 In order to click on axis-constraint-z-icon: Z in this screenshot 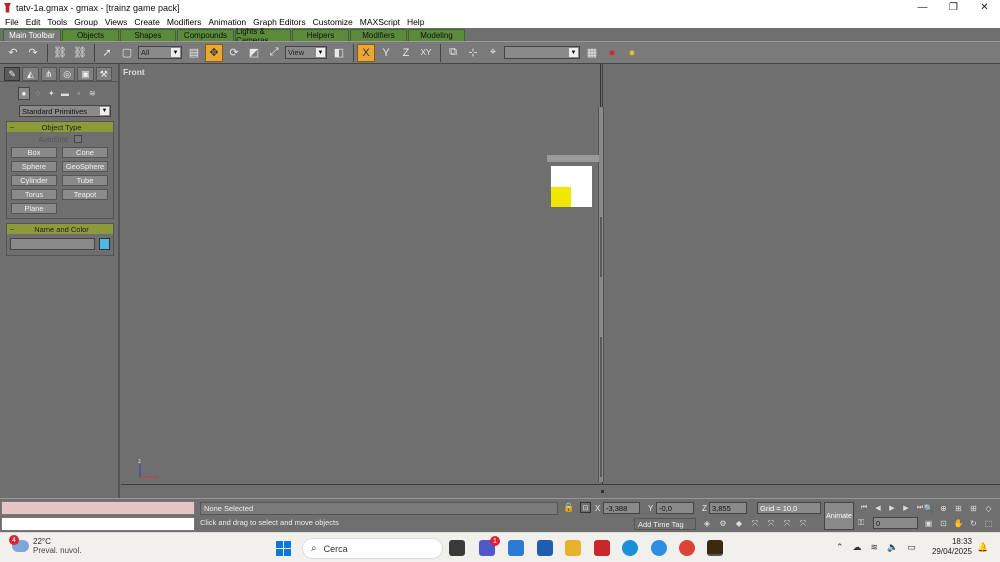, I will do `click(406, 53)`.